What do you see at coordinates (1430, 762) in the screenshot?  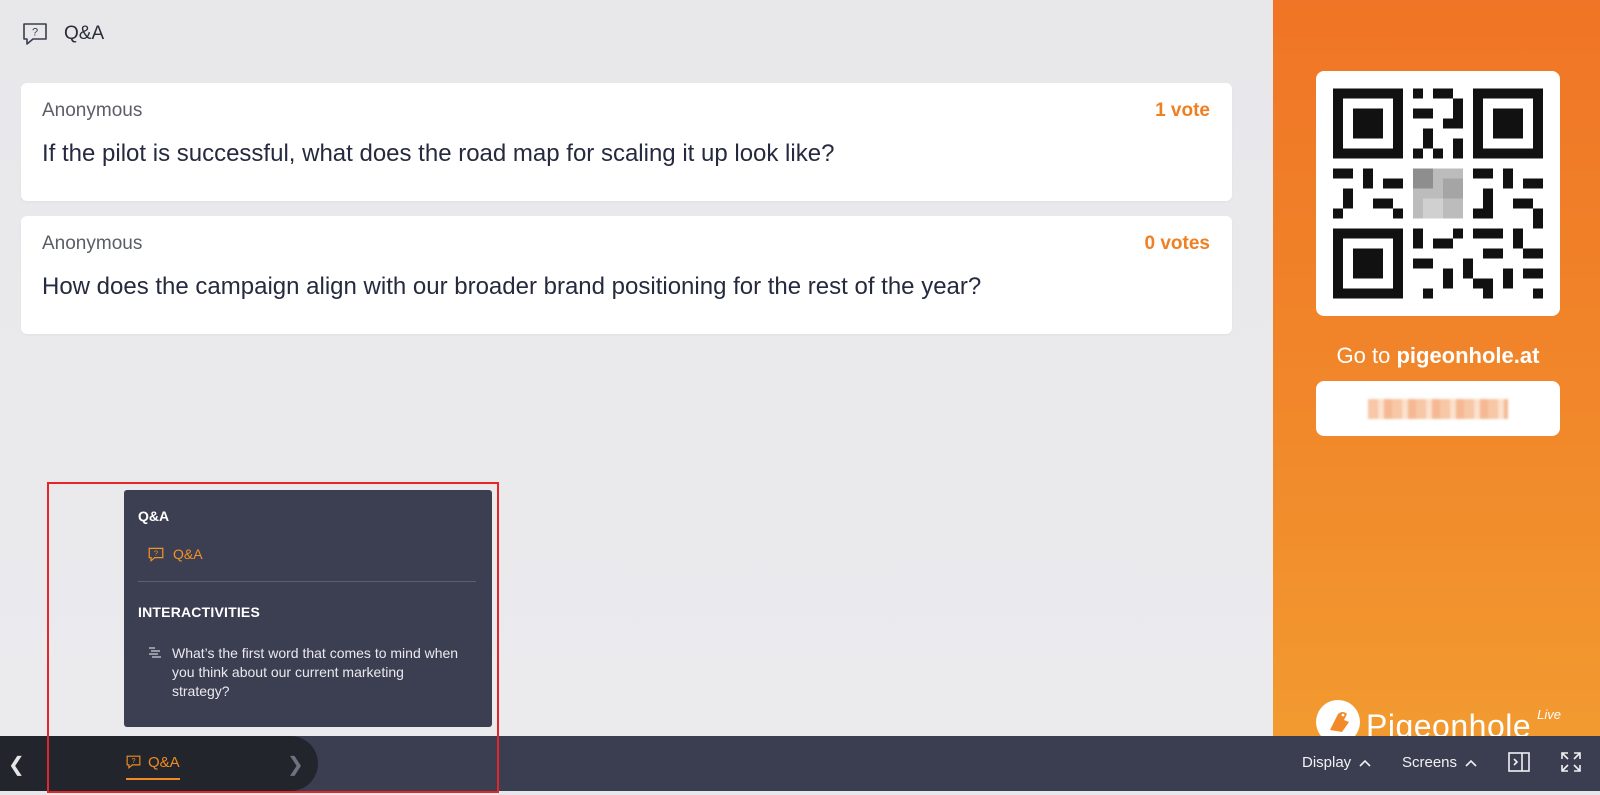 I see `screens-label: Screens` at bounding box center [1430, 762].